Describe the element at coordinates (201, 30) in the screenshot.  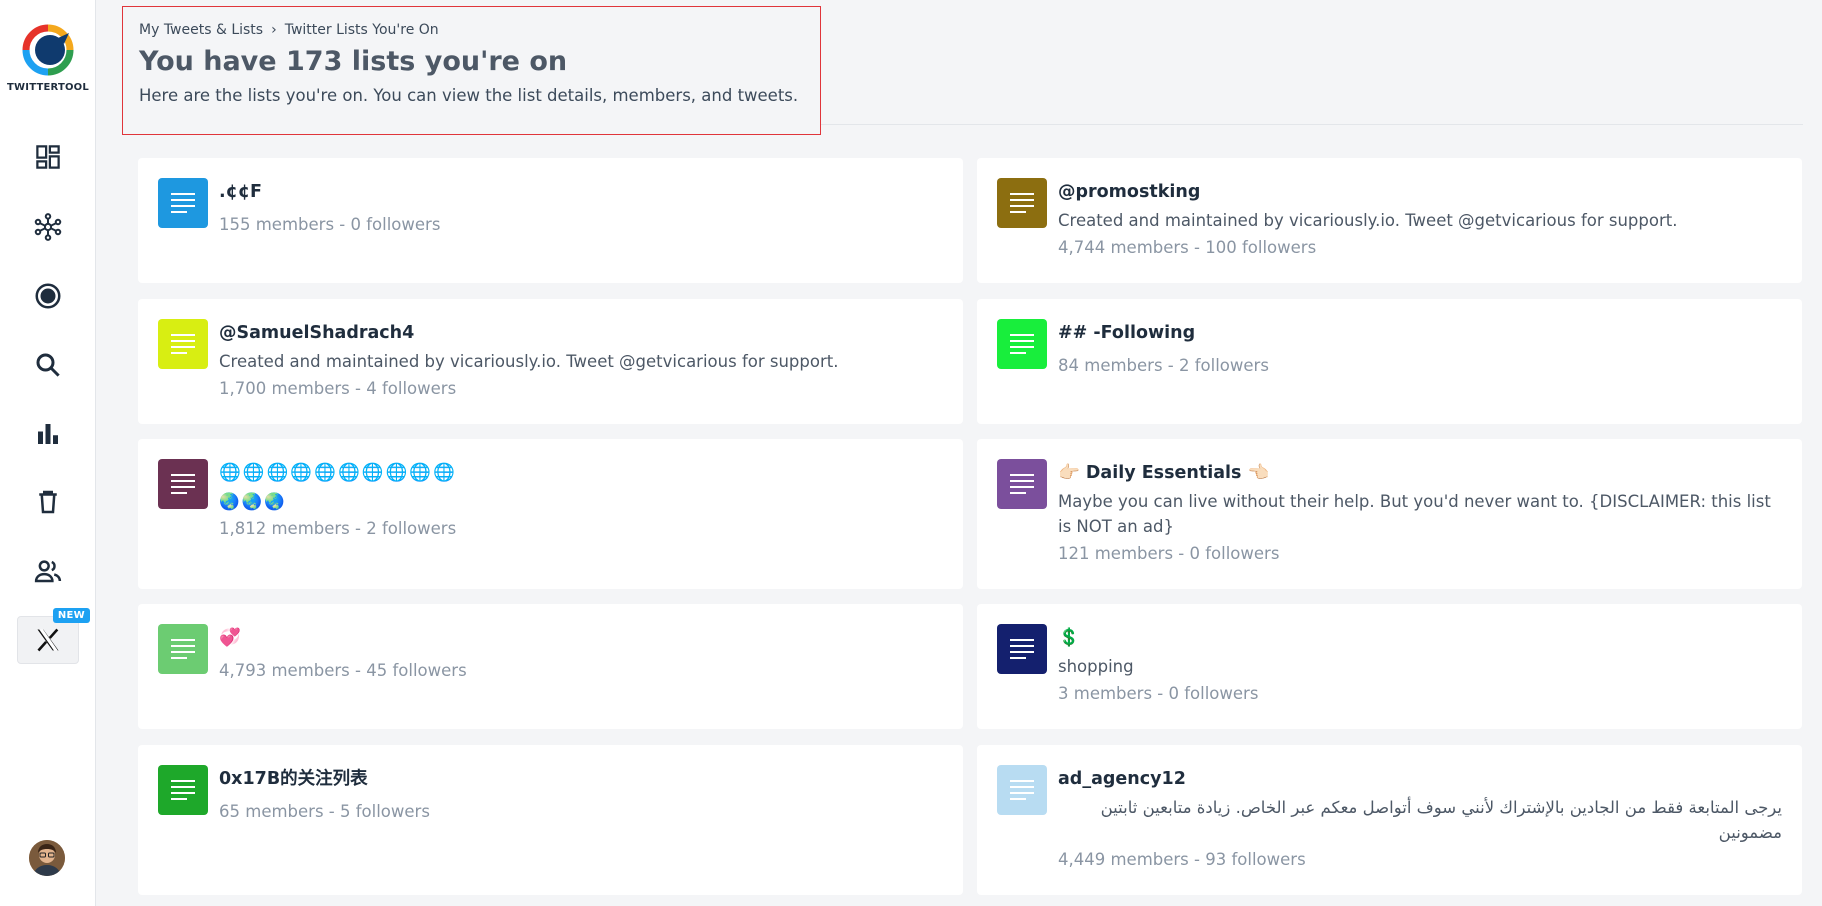
I see `breadcrumb-parent-link: My Tweets & Lists` at that location.